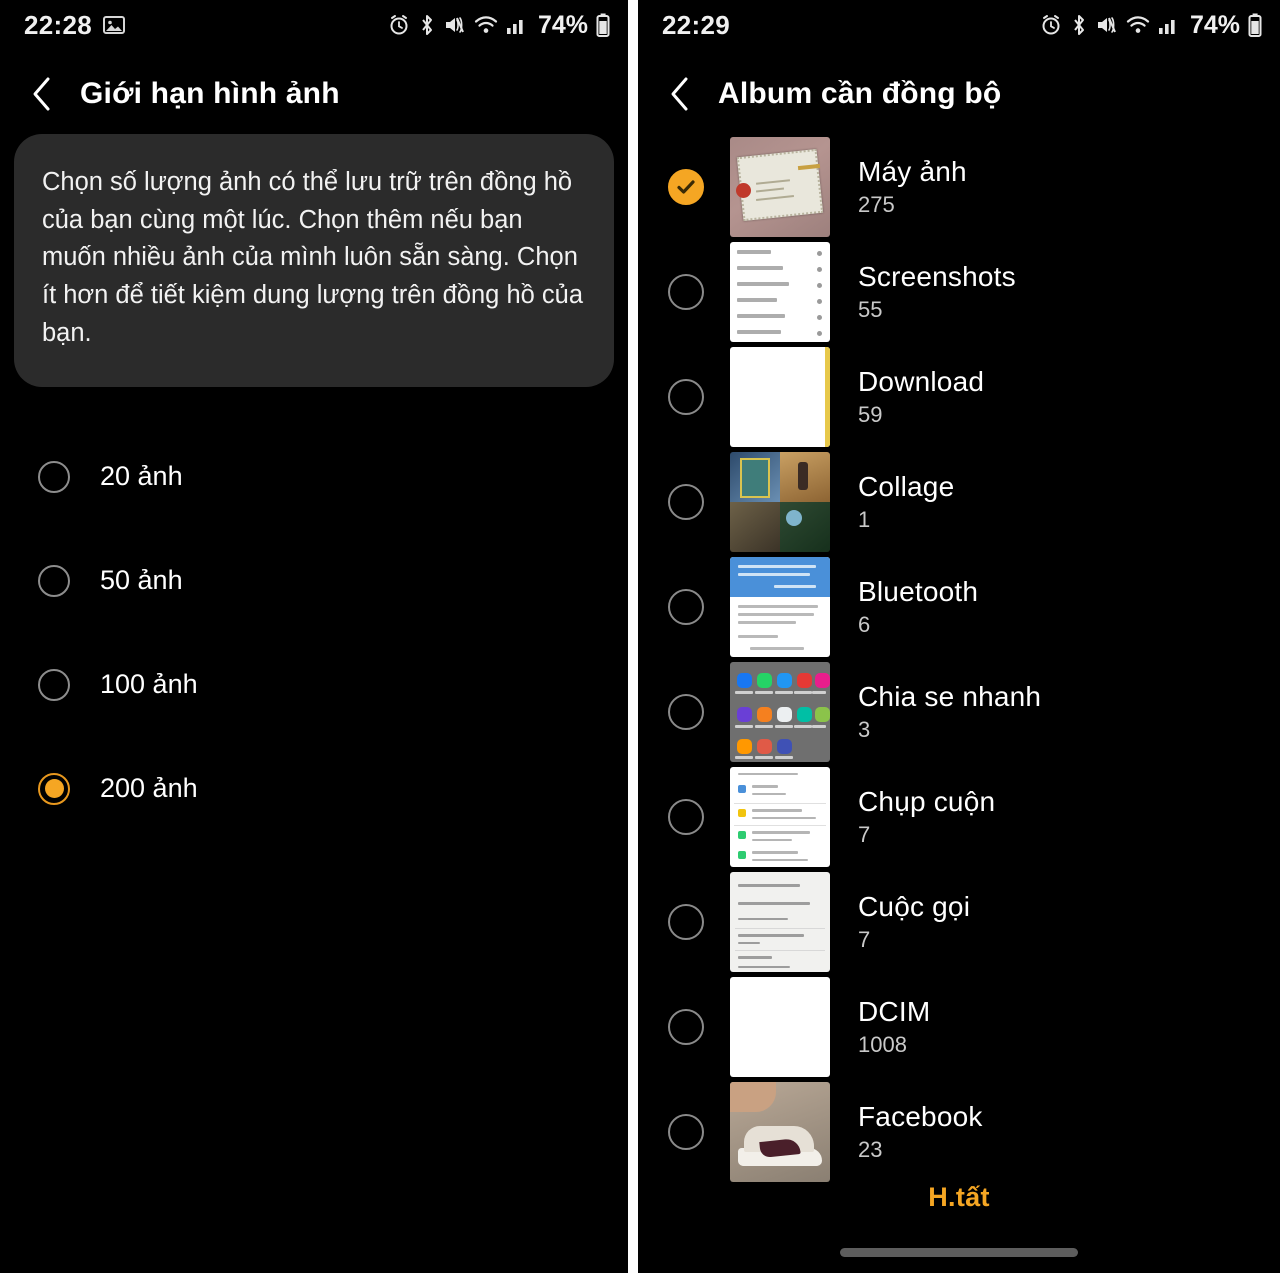 The image size is (1280, 1273). I want to click on album-row-may-anh: Máy ảnh 275, so click(959, 186).